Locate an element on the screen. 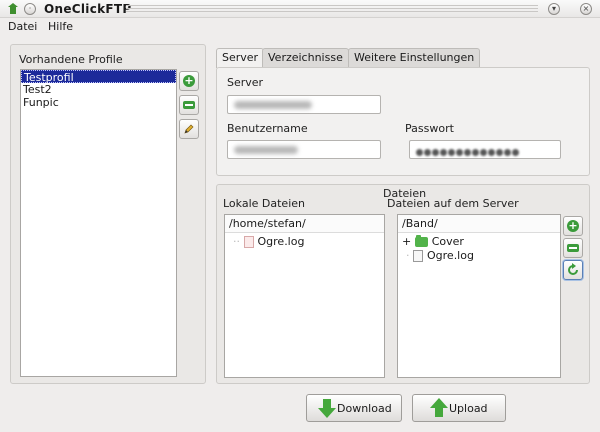 The height and width of the screenshot is (432, 600). menu-bar: Datei Hilfe is located at coordinates (300, 27).